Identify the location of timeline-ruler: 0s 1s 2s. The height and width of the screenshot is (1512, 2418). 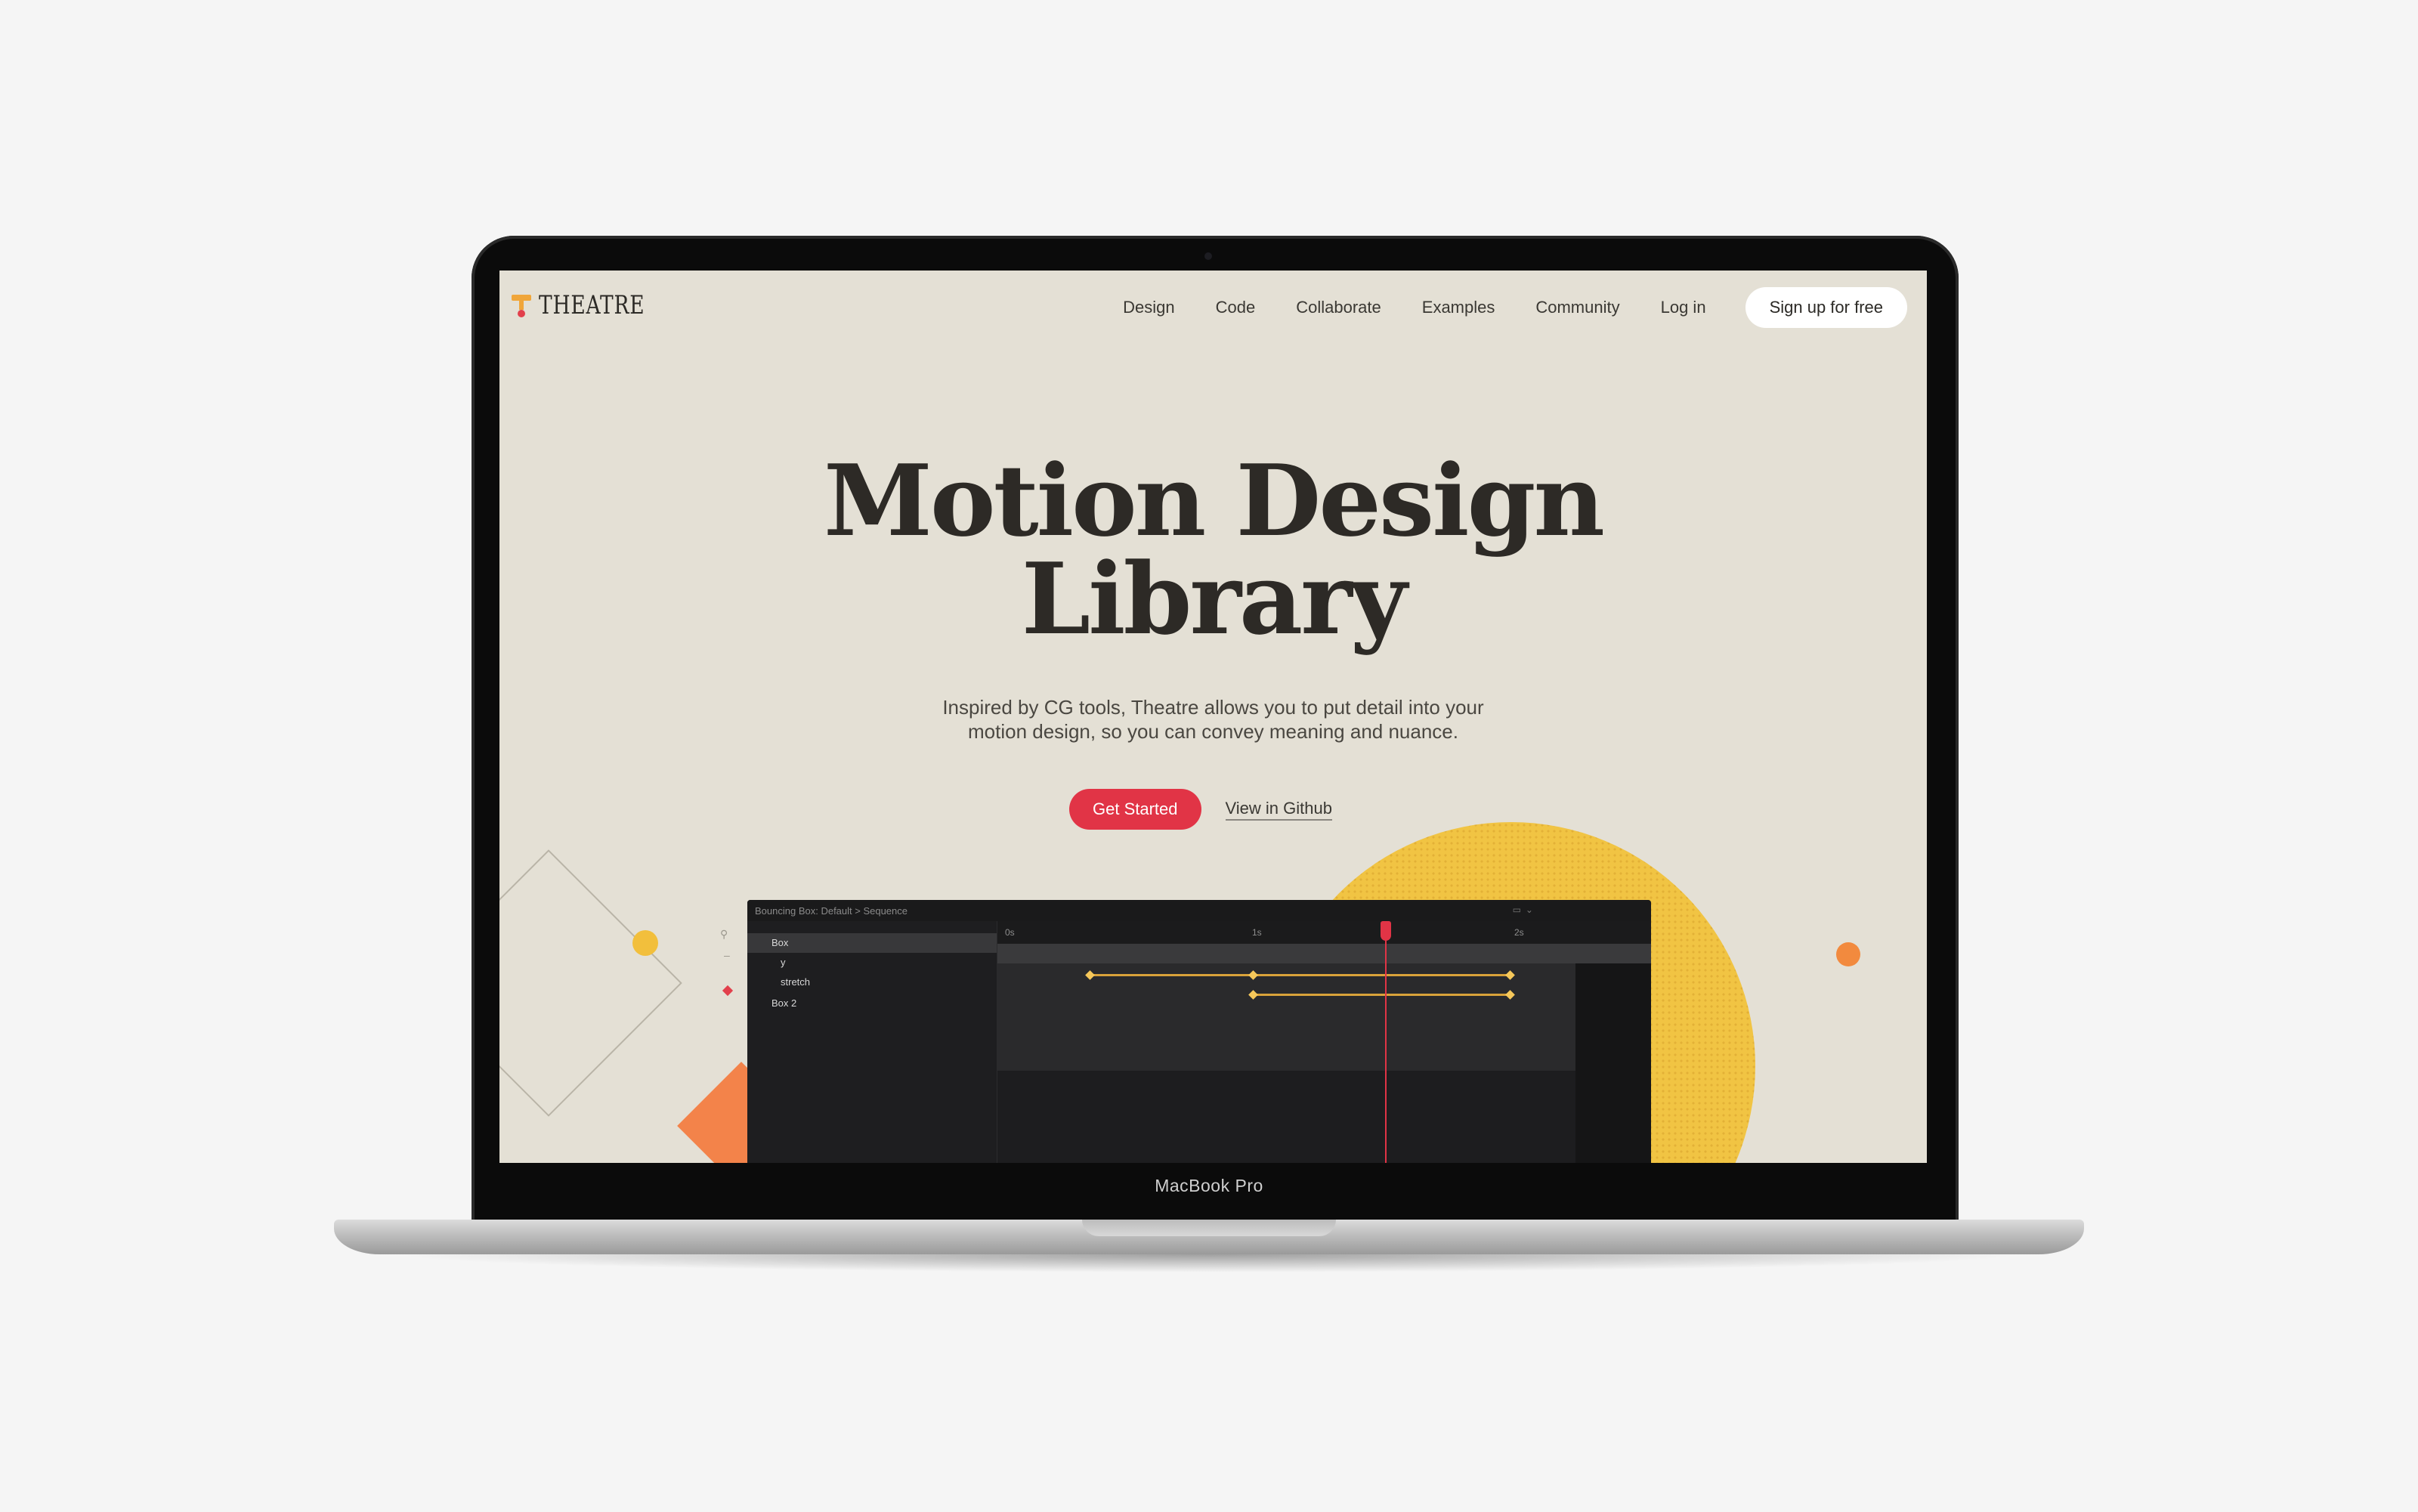
(1324, 932).